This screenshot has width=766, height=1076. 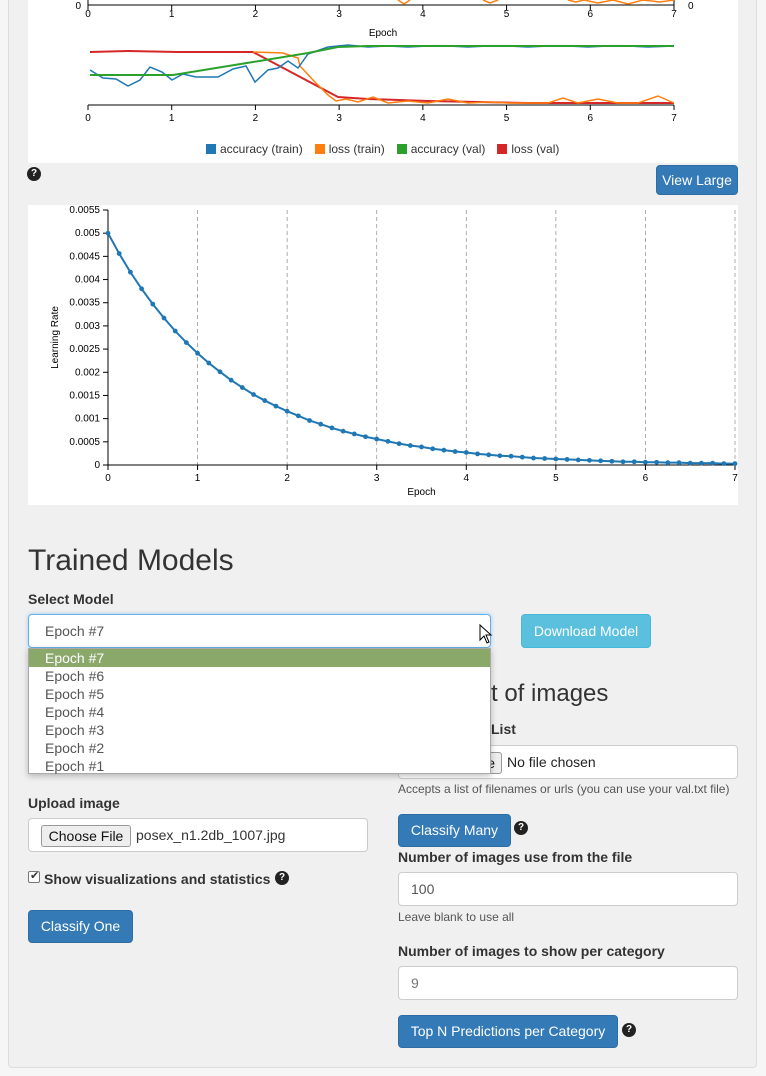 What do you see at coordinates (508, 1031) in the screenshot?
I see `top-n-button: Top N Predictions per Category` at bounding box center [508, 1031].